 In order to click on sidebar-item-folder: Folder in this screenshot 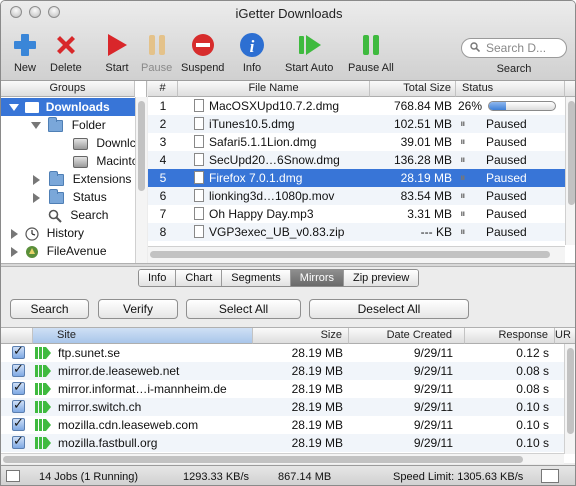, I will do `click(68, 125)`.